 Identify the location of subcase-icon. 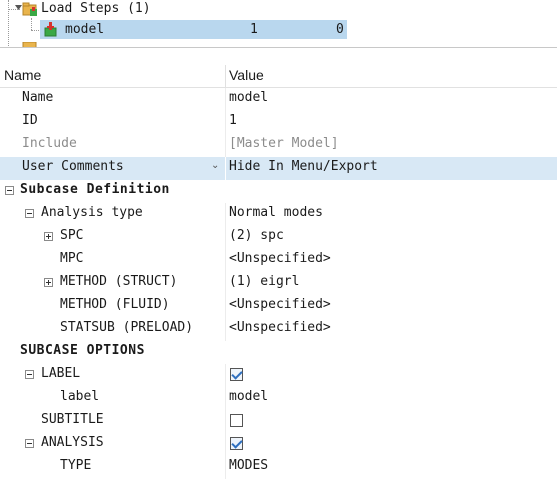
(50, 29).